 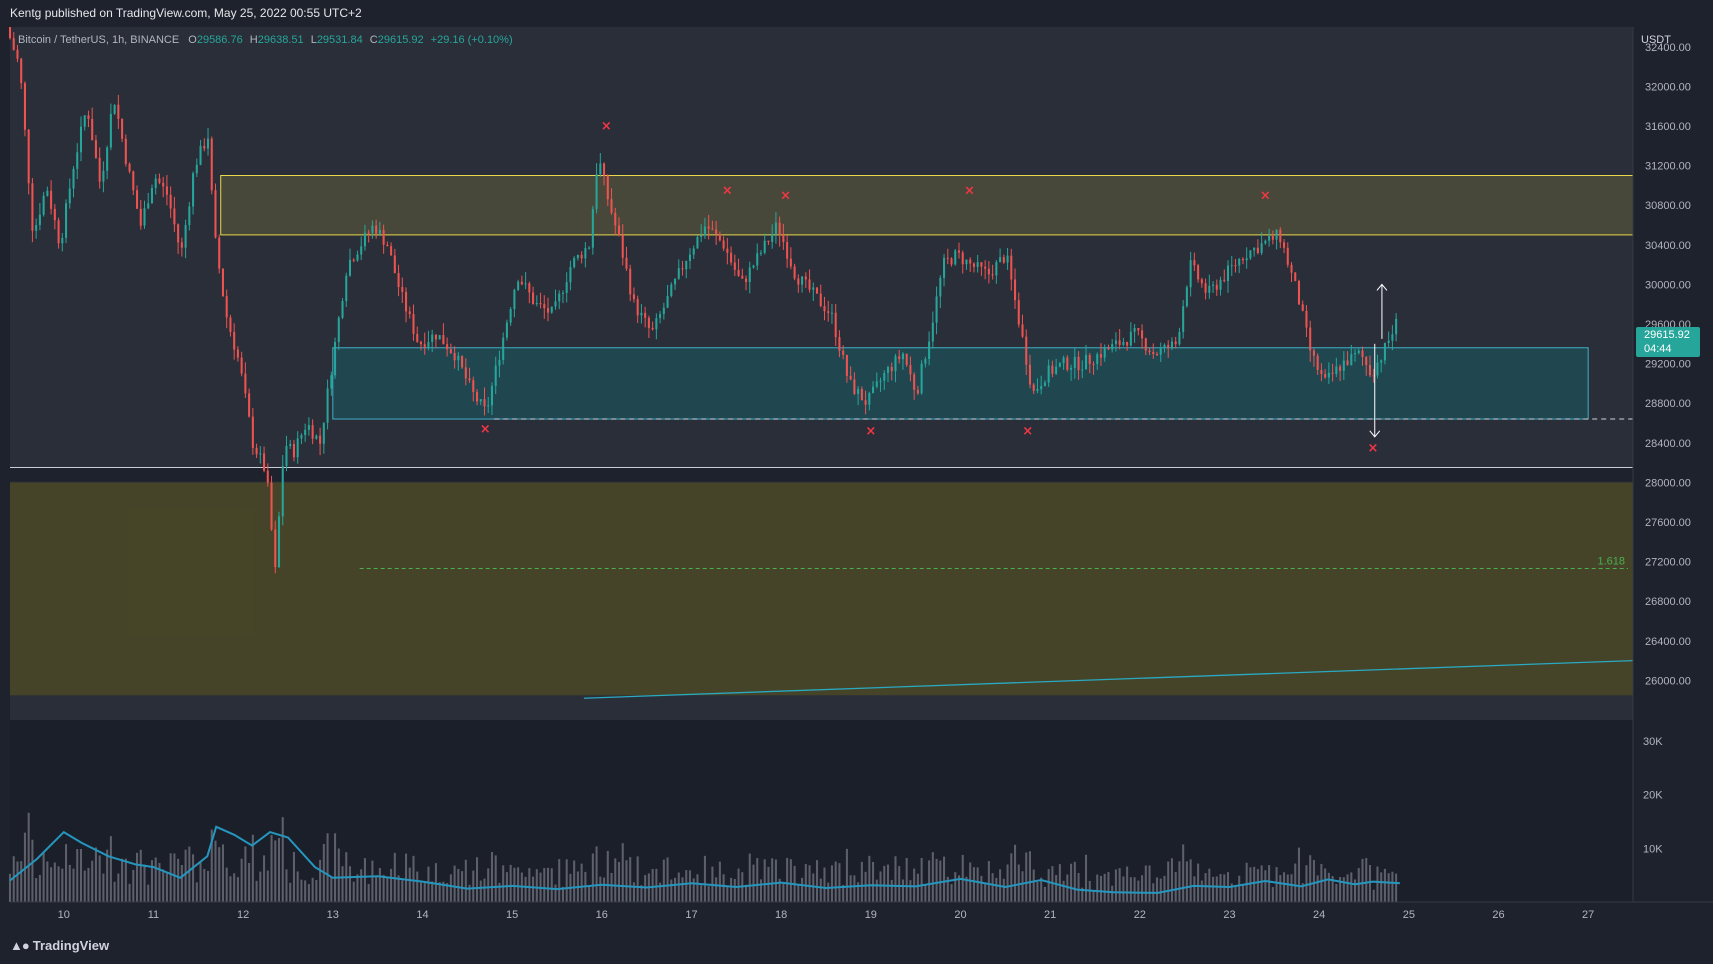 What do you see at coordinates (856, 946) in the screenshot?
I see `footer: ▲● TradingView` at bounding box center [856, 946].